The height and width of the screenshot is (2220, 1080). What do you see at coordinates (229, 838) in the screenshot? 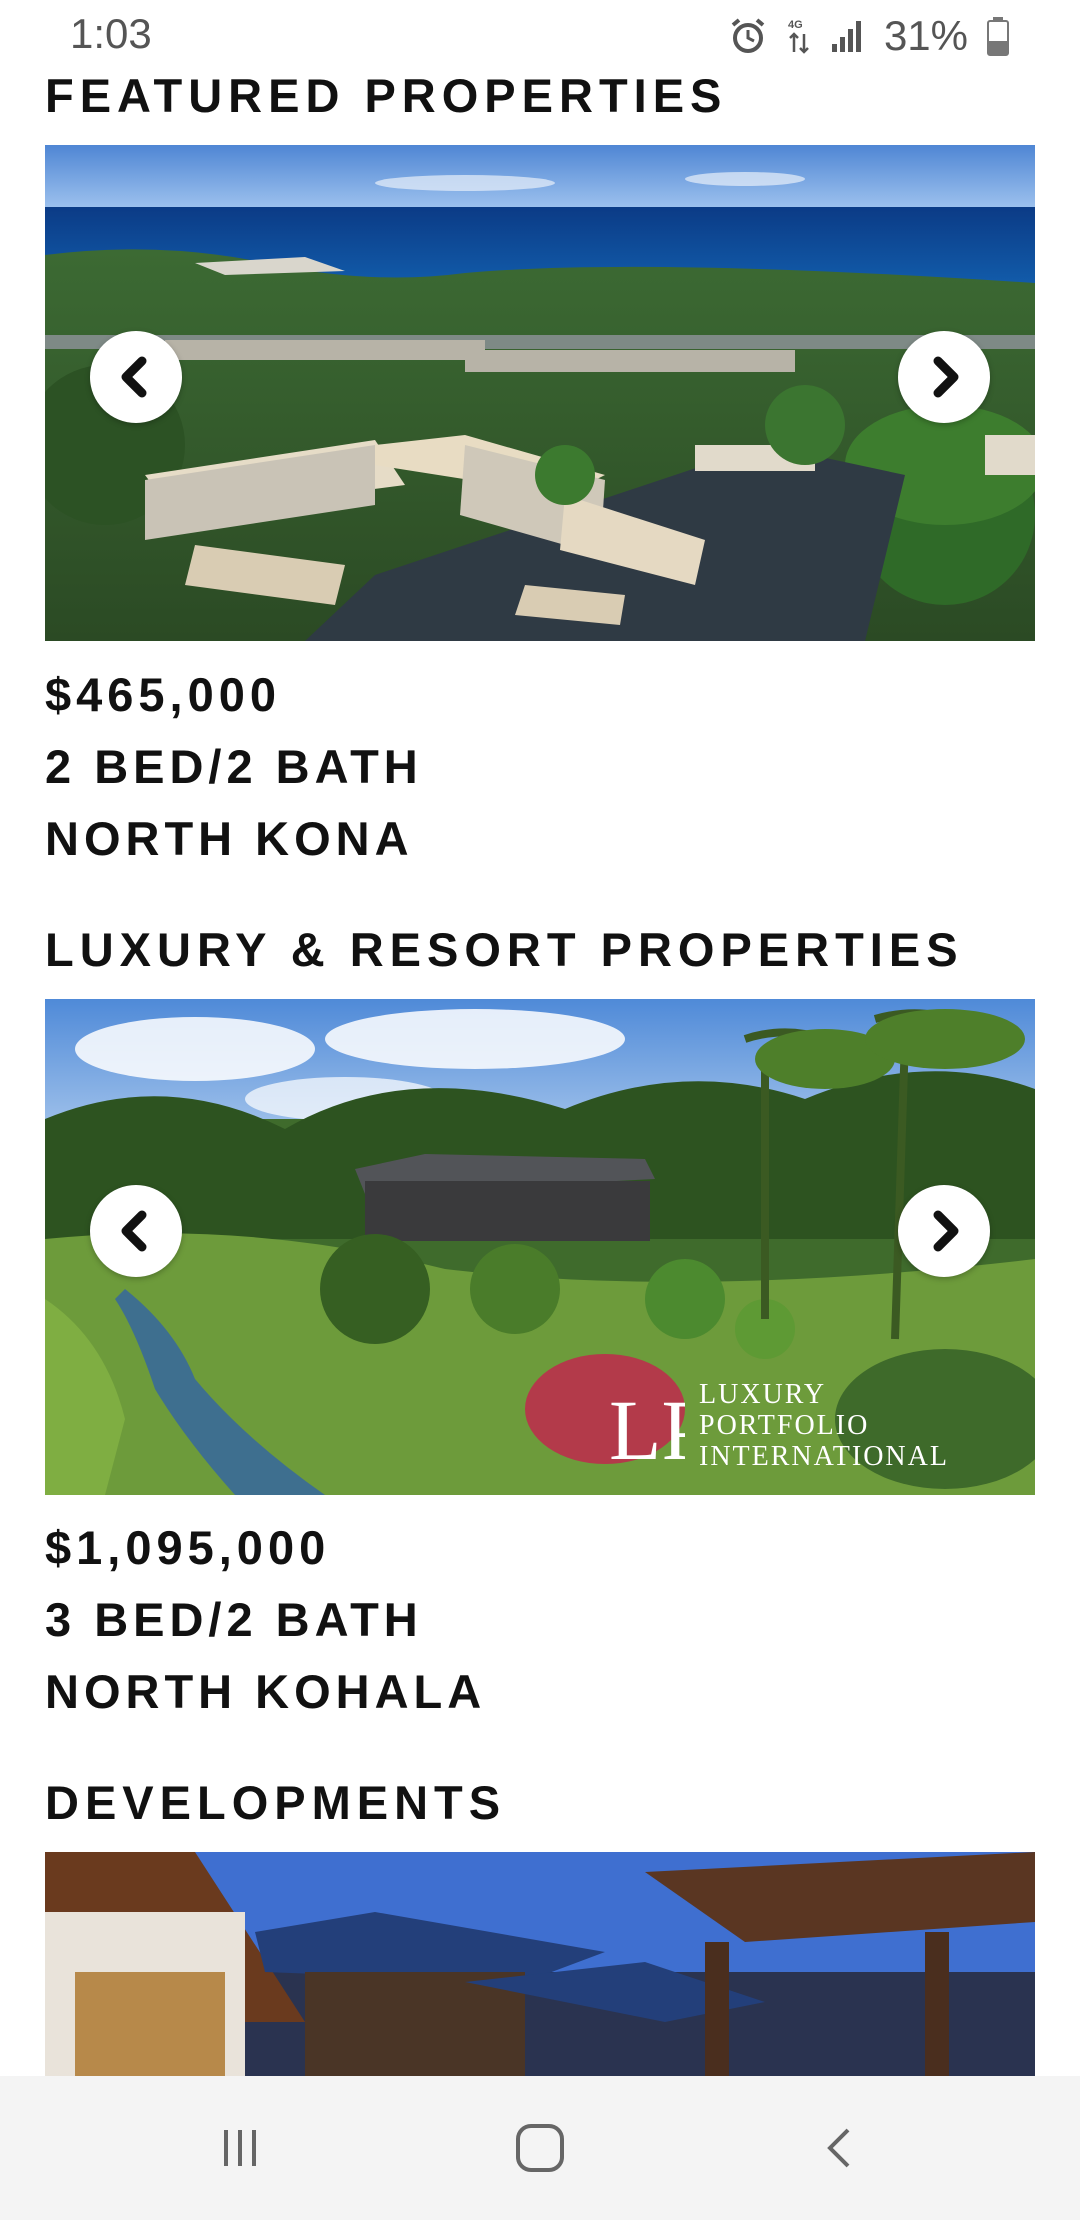
I see `featured-location: NORTH KONA` at bounding box center [229, 838].